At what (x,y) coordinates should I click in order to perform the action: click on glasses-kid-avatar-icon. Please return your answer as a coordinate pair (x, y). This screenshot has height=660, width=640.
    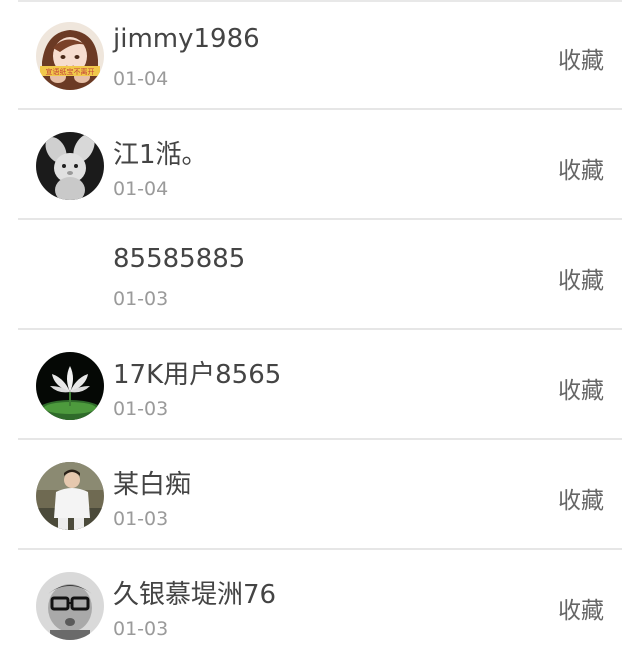
    Looking at the image, I should click on (70, 606).